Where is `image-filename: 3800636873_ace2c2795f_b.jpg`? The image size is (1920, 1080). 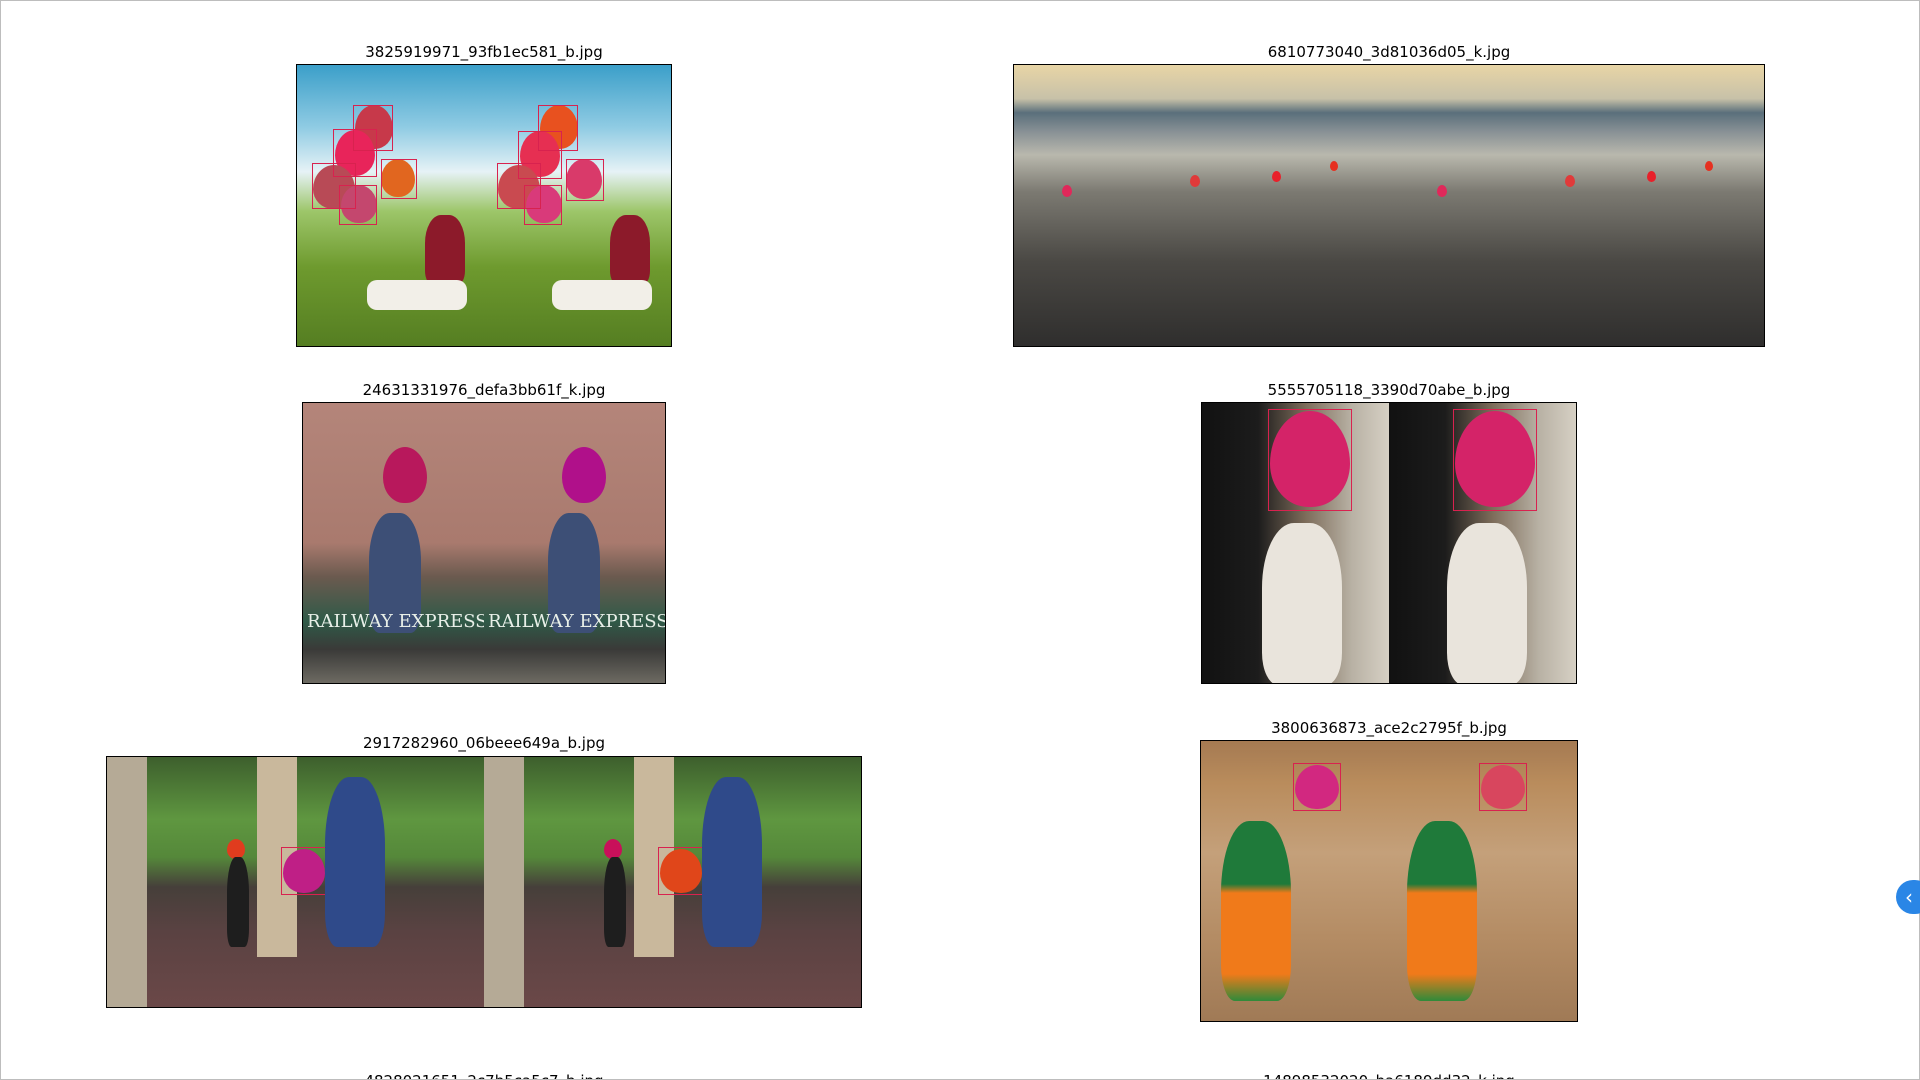 image-filename: 3800636873_ace2c2795f_b.jpg is located at coordinates (1389, 728).